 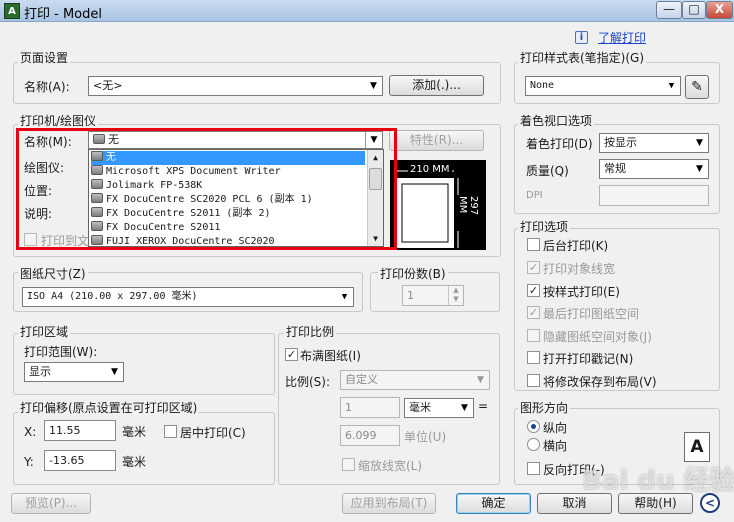 I want to click on watermark: Bai du 经验, so click(x=658, y=481).